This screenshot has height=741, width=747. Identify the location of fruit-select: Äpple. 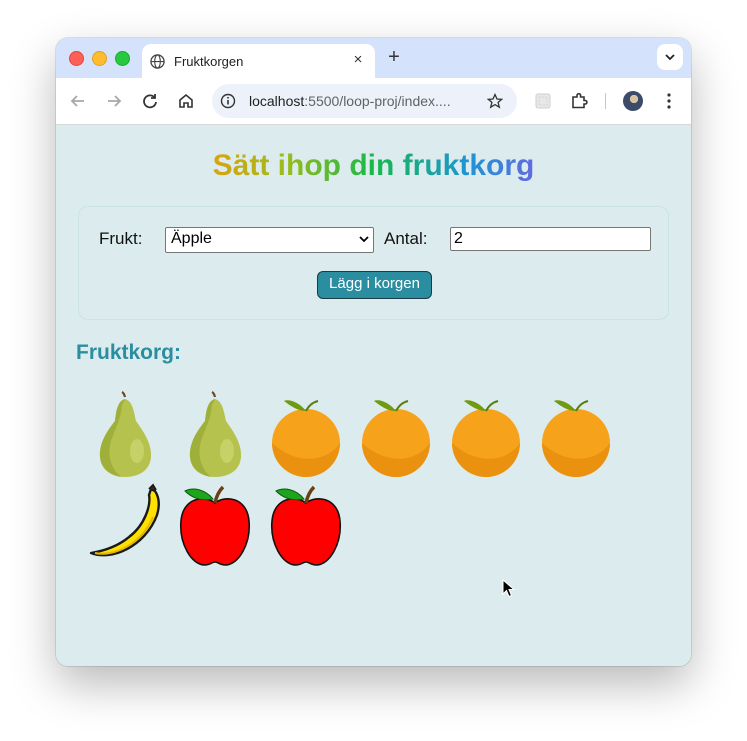
(269, 240).